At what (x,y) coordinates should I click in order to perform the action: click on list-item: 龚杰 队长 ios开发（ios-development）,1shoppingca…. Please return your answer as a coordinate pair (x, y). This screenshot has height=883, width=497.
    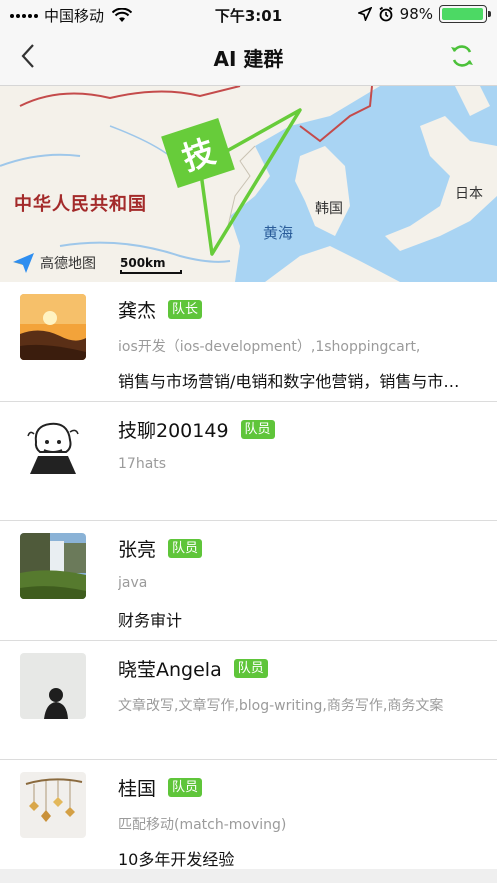
    Looking at the image, I should click on (248, 342).